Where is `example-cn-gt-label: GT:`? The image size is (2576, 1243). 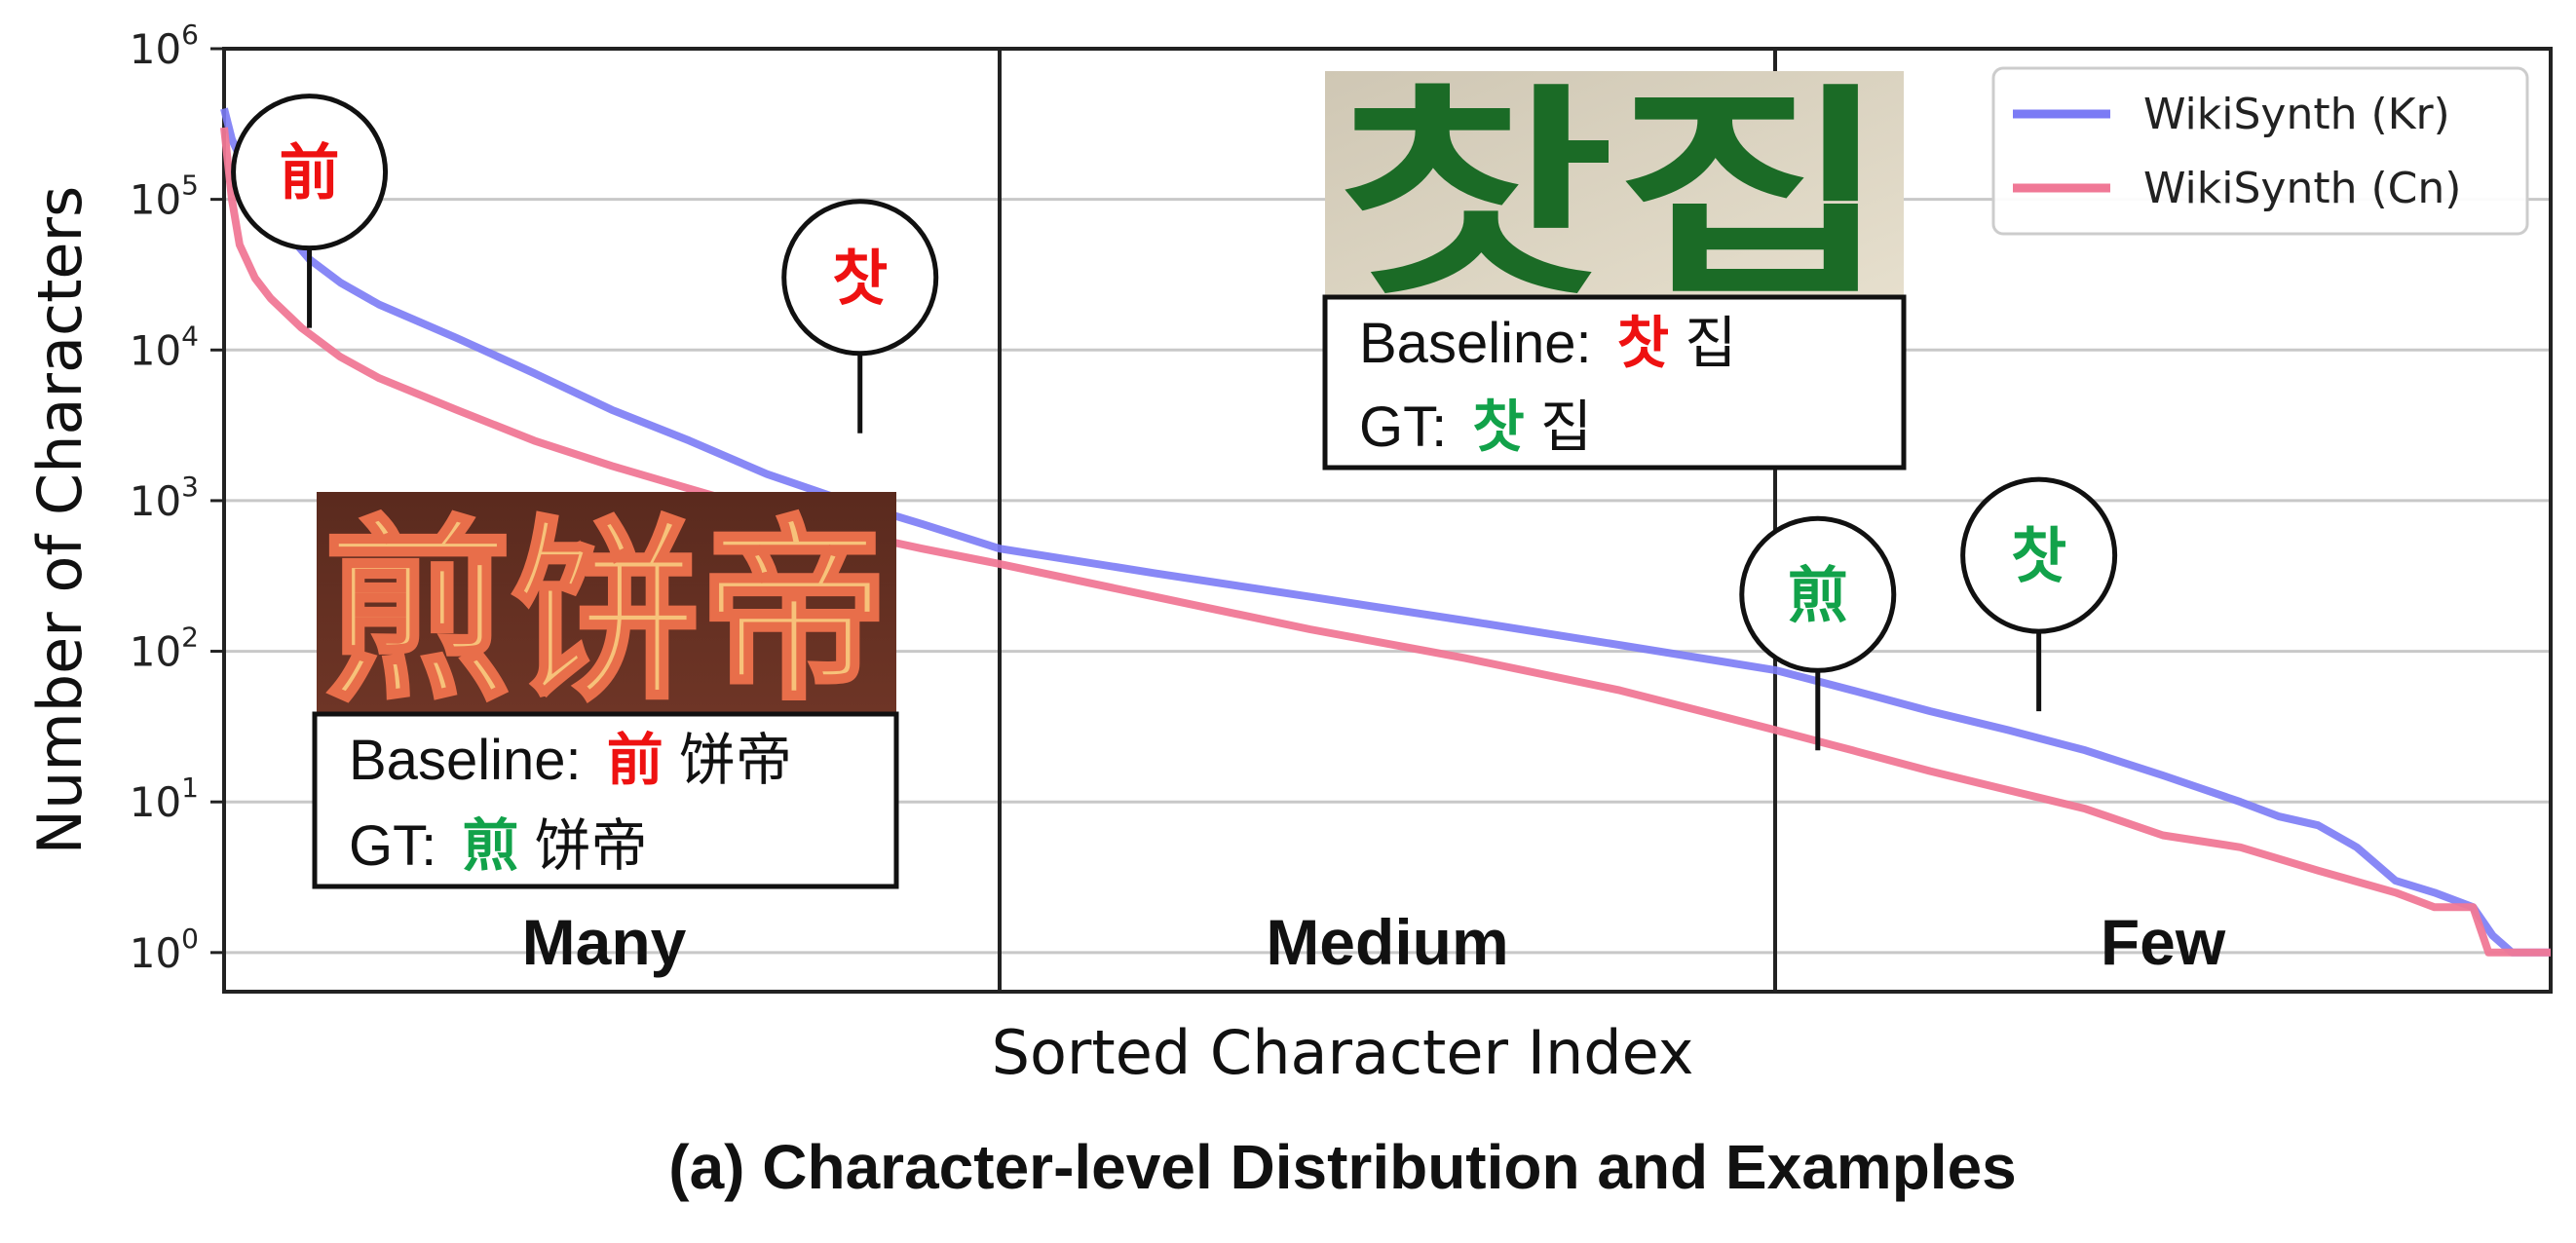 example-cn-gt-label: GT: is located at coordinates (392, 846).